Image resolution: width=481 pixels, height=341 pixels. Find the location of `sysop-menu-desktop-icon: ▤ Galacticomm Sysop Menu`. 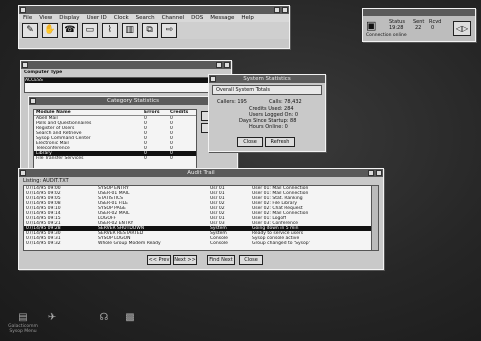

sysop-menu-desktop-icon: ▤ Galacticomm Sysop Menu is located at coordinates (23, 323).